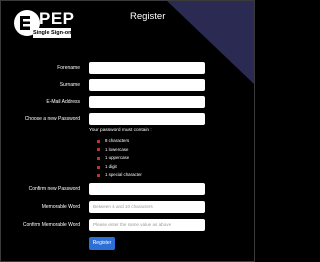 This screenshot has width=320, height=262. I want to click on email-label: E-Mail Address, so click(63, 102).